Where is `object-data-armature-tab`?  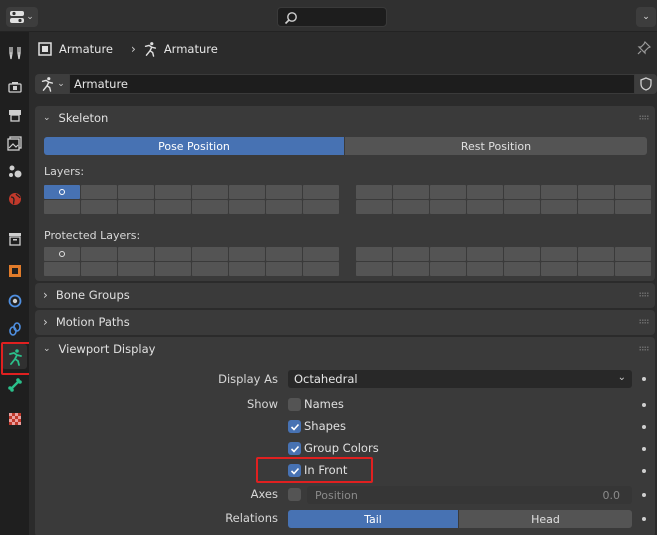 object-data-armature-tab is located at coordinates (14, 356).